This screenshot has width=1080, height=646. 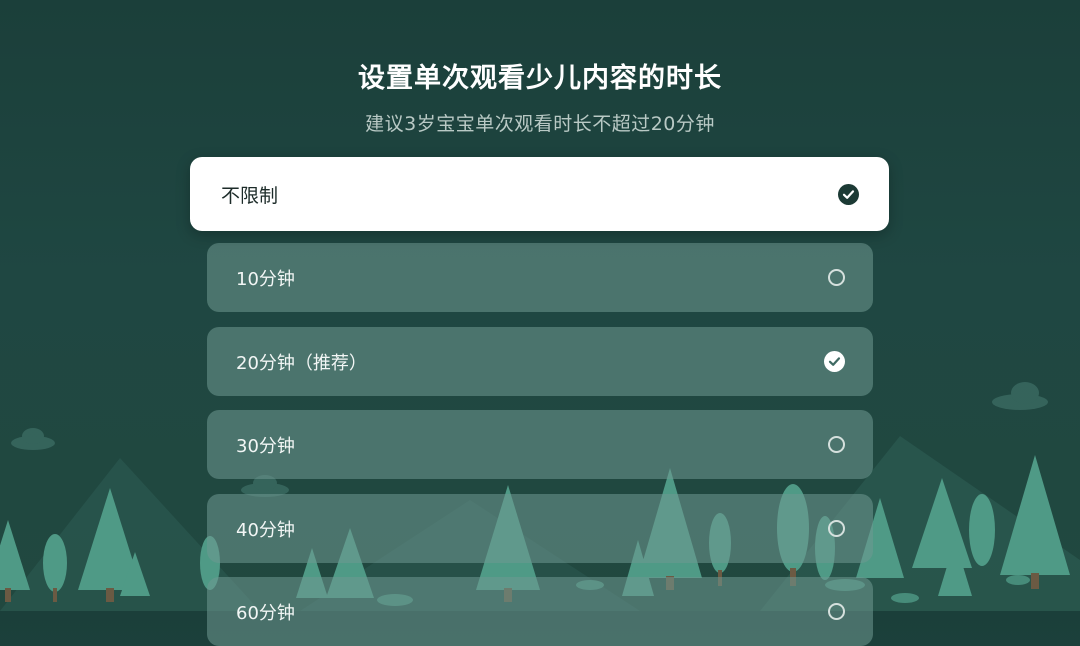 I want to click on option-label: 60分钟, so click(x=265, y=613).